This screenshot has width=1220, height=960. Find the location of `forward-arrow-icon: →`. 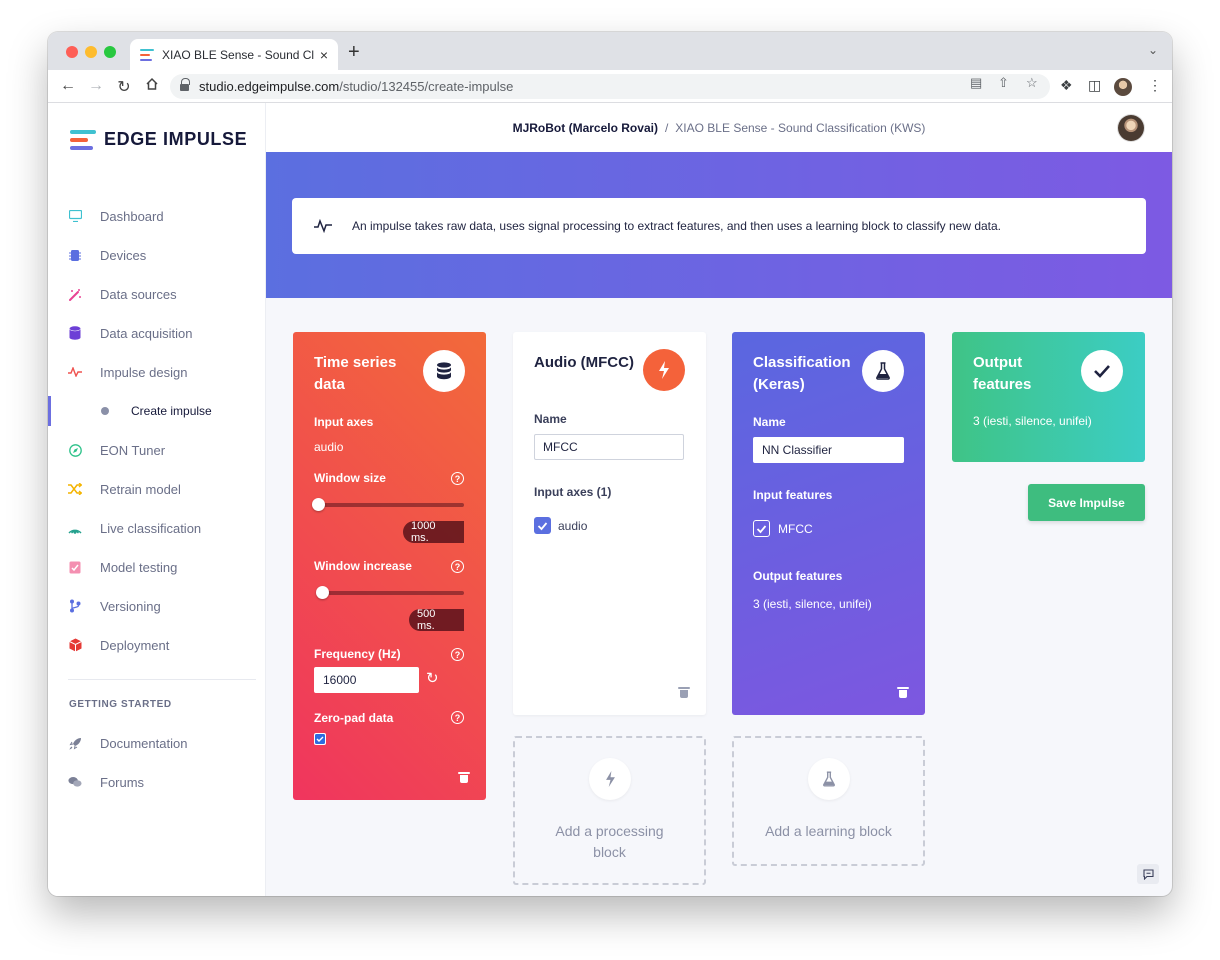

forward-arrow-icon: → is located at coordinates (96, 86).